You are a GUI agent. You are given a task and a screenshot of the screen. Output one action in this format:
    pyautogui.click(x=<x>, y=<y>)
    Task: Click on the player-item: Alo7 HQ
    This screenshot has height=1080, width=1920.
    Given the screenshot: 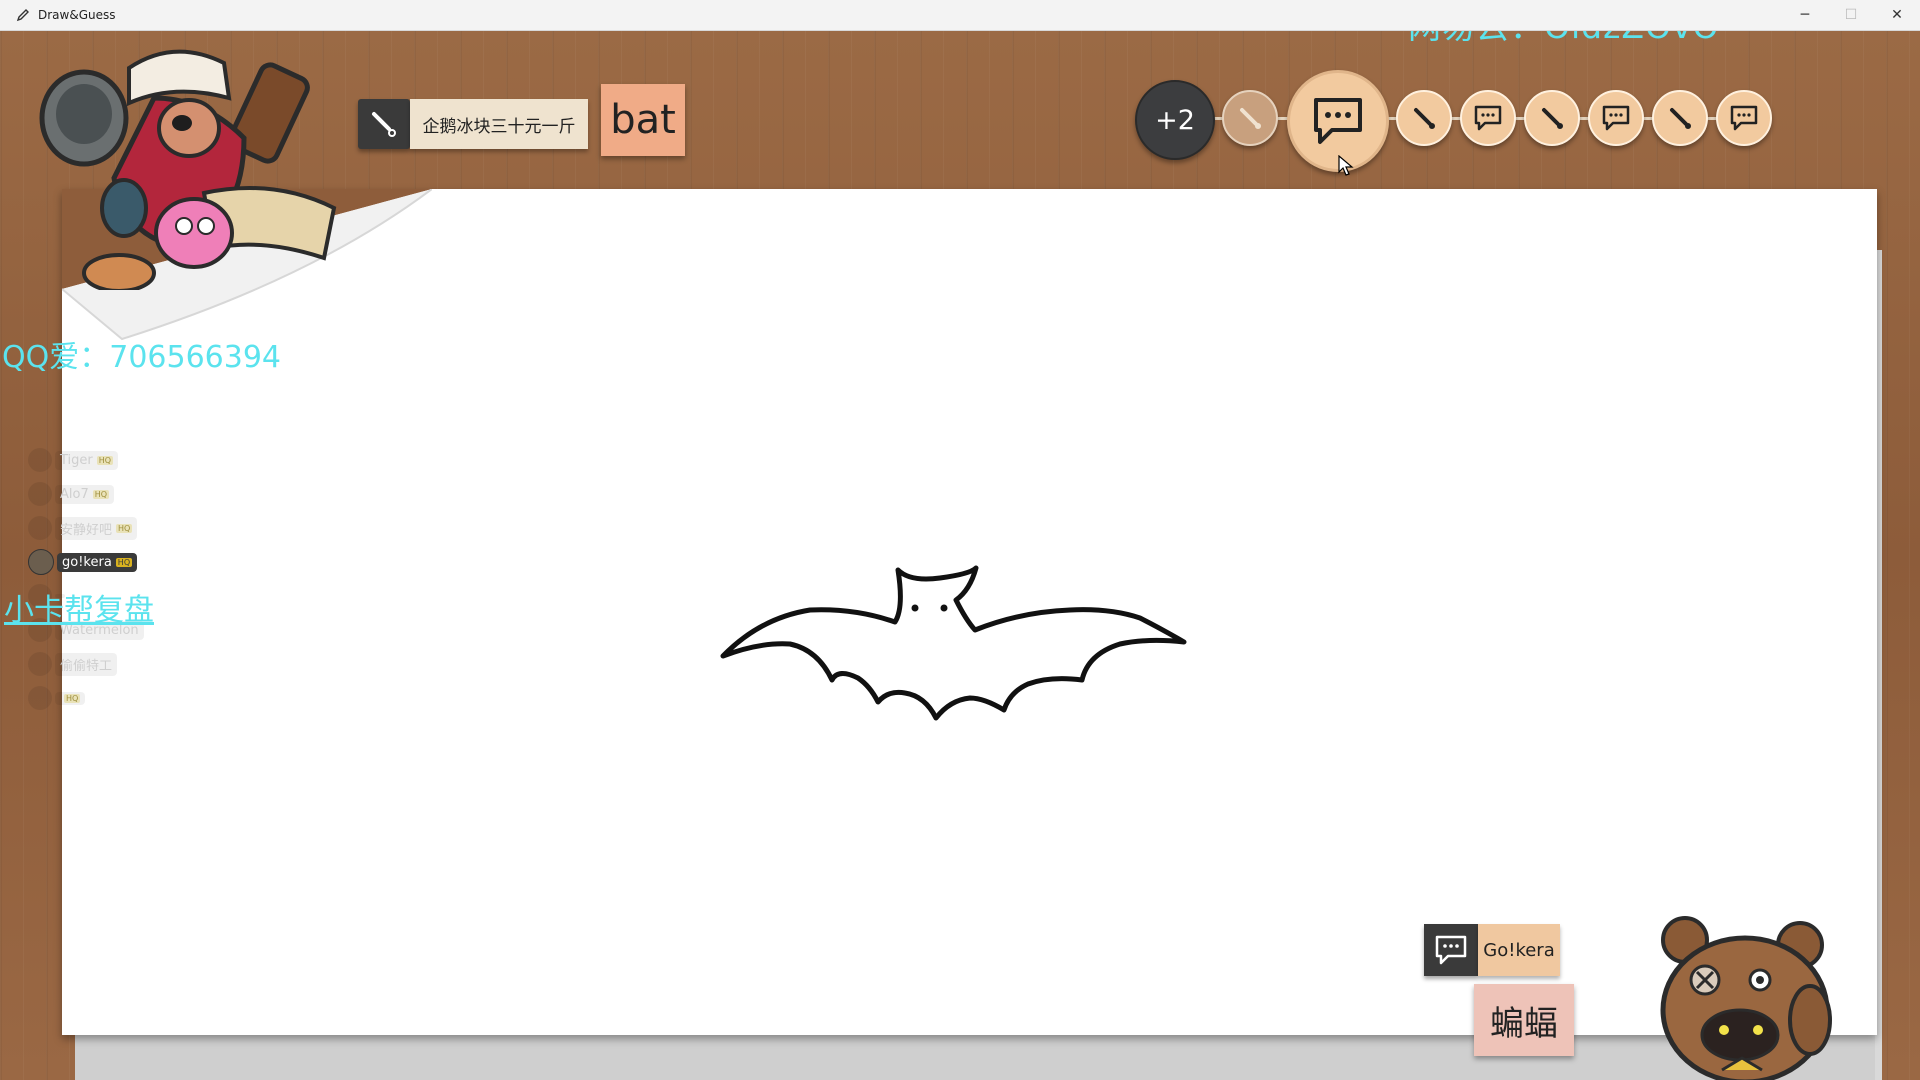 What is the action you would take?
    pyautogui.click(x=86, y=494)
    